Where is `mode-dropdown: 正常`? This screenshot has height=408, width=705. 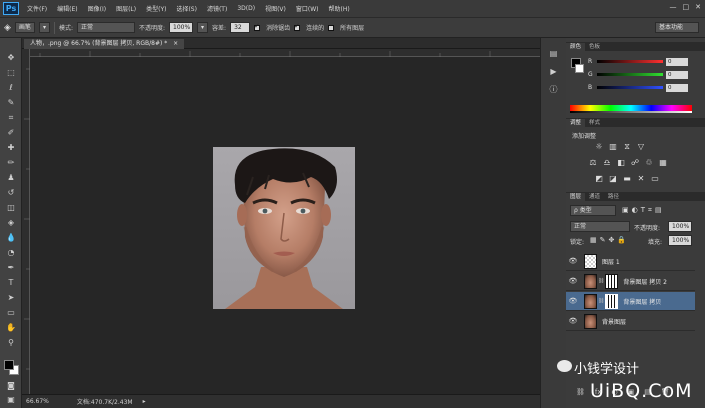 mode-dropdown: 正常 is located at coordinates (105, 27).